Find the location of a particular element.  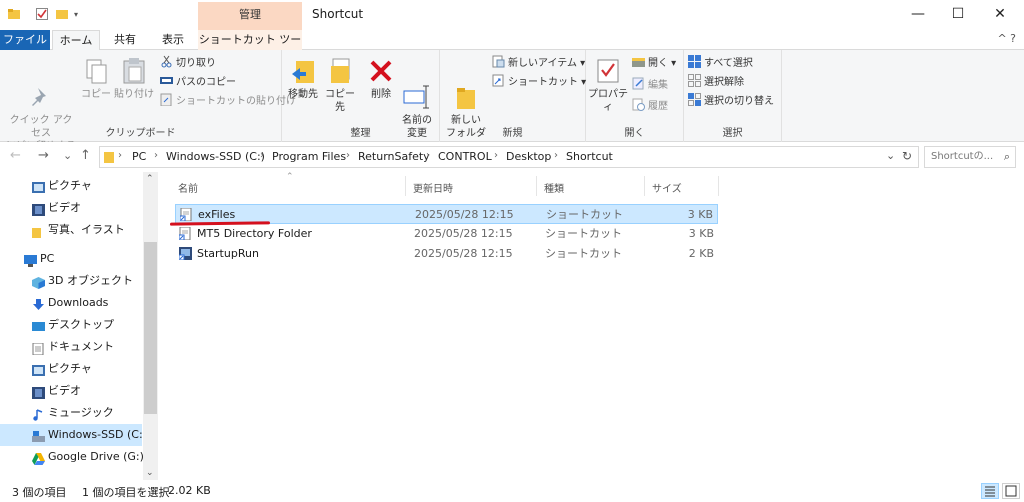

paste-shortcut-label: ショートカットの貼り付け is located at coordinates (236, 101).